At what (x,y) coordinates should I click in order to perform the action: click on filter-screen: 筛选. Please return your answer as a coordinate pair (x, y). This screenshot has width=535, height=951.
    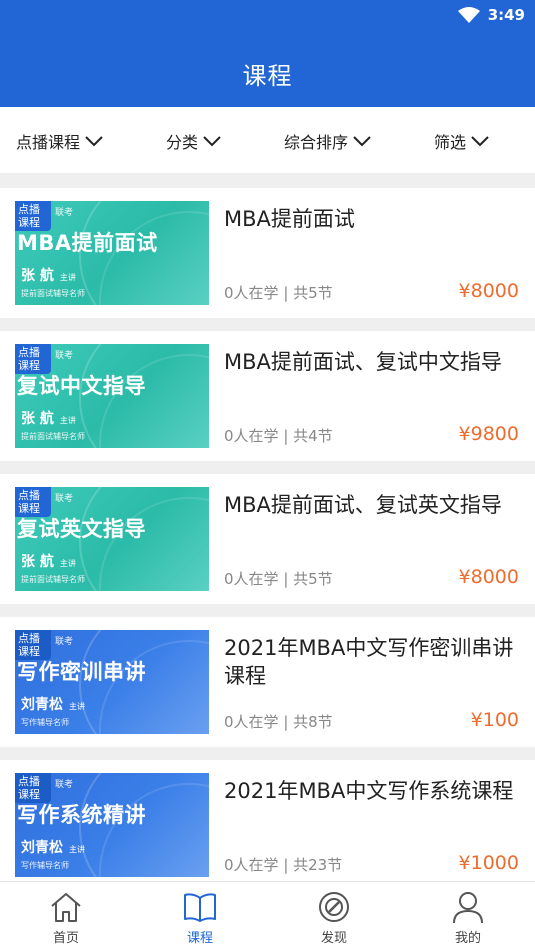
    Looking at the image, I should click on (462, 141).